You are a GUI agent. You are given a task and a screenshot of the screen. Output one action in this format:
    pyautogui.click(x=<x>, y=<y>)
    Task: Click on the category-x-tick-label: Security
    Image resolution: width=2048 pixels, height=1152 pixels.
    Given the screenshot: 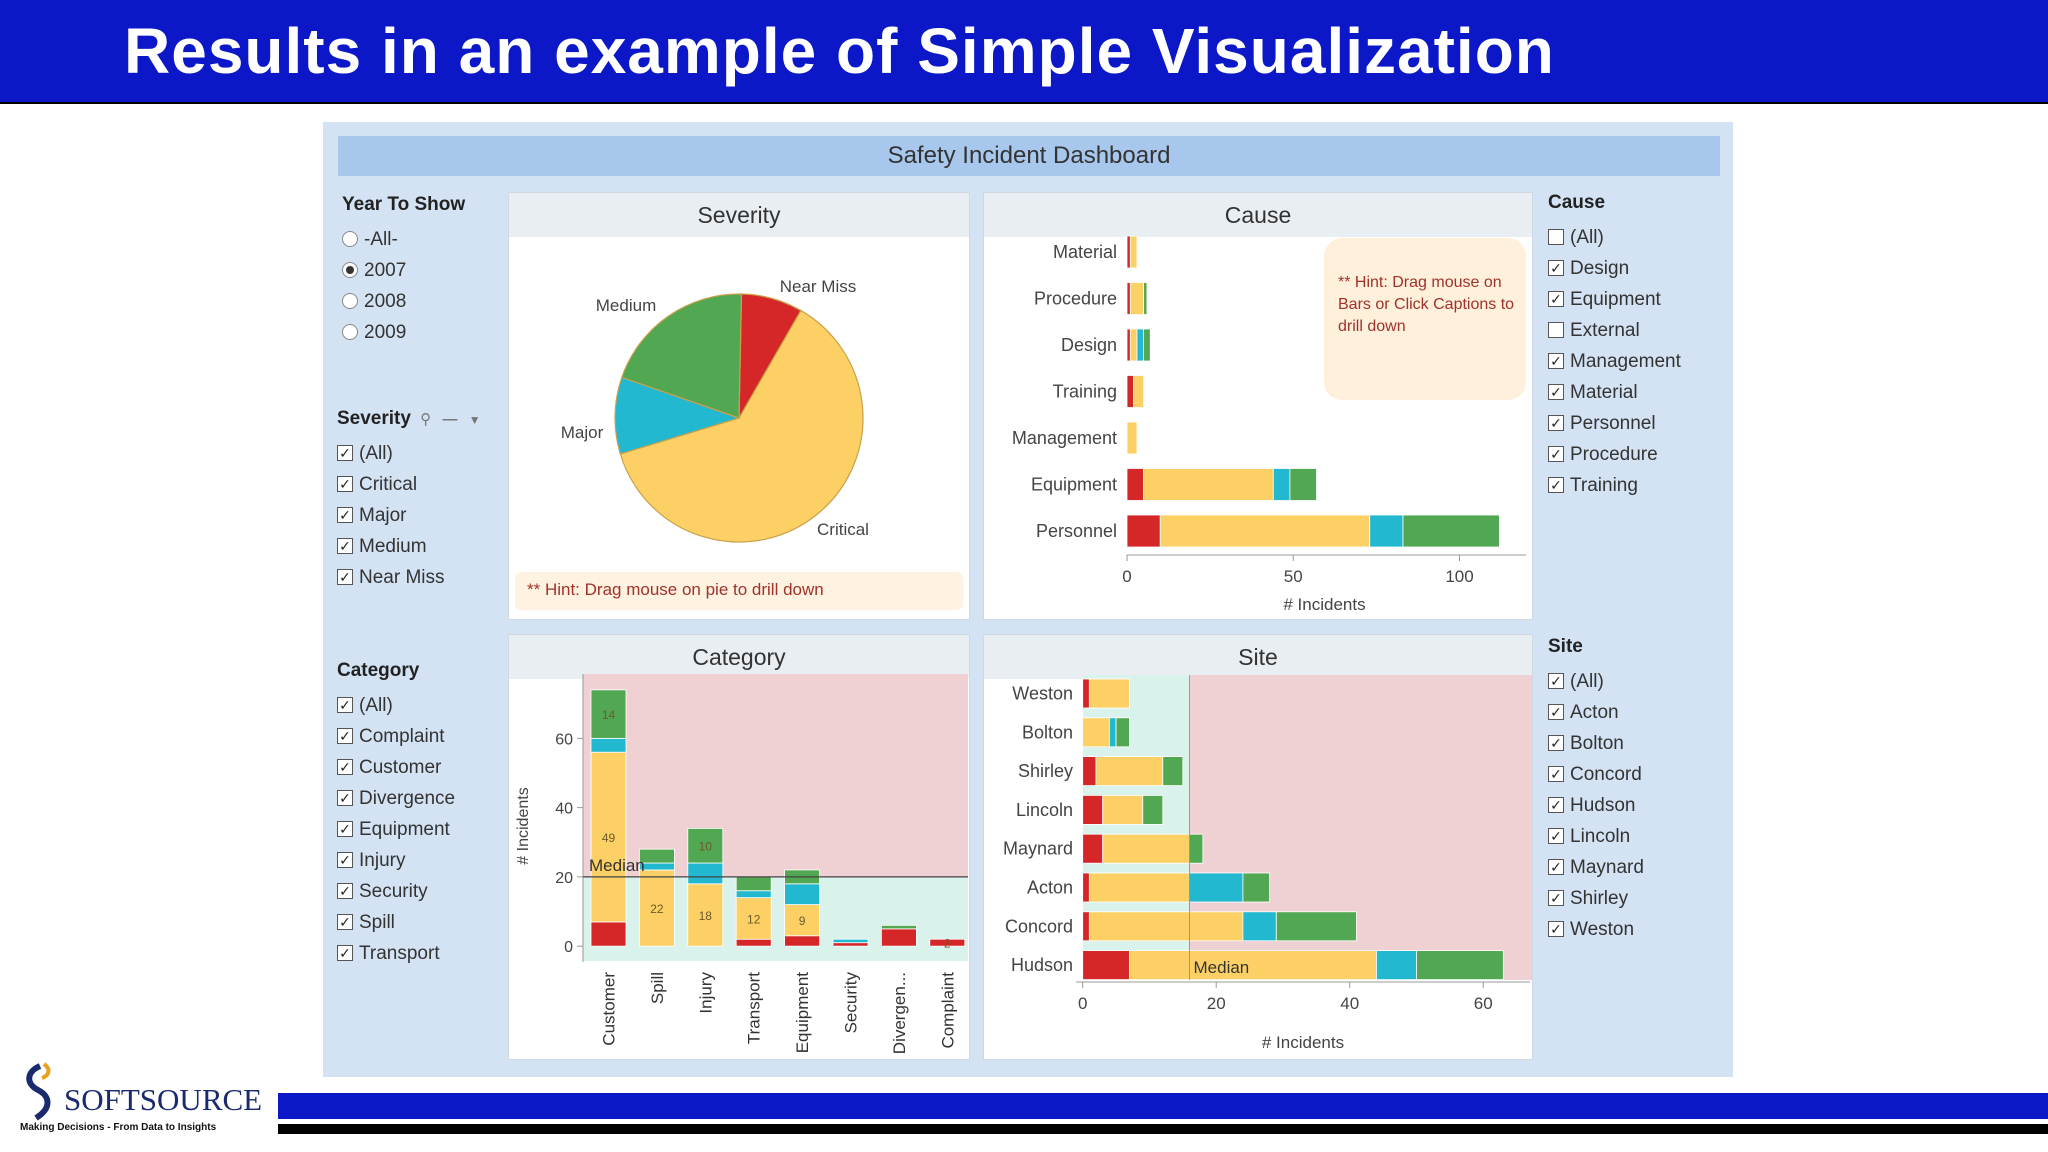 What is the action you would take?
    pyautogui.click(x=851, y=1003)
    